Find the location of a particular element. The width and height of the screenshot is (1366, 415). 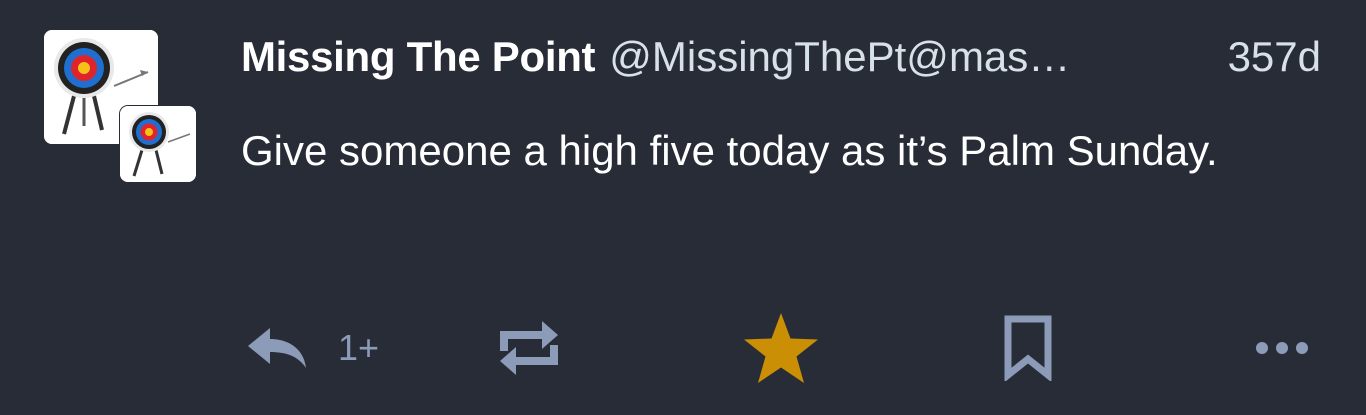

archery-target-small-icon is located at coordinates (158, 144).